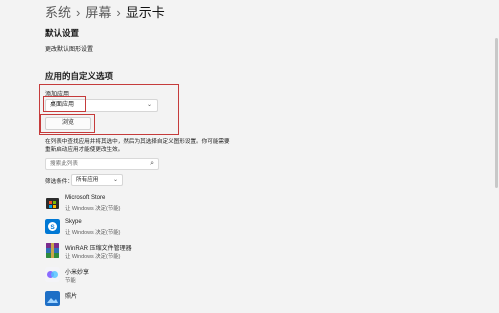  Describe the element at coordinates (67, 123) in the screenshot. I see `highlight-box-browse` at that location.